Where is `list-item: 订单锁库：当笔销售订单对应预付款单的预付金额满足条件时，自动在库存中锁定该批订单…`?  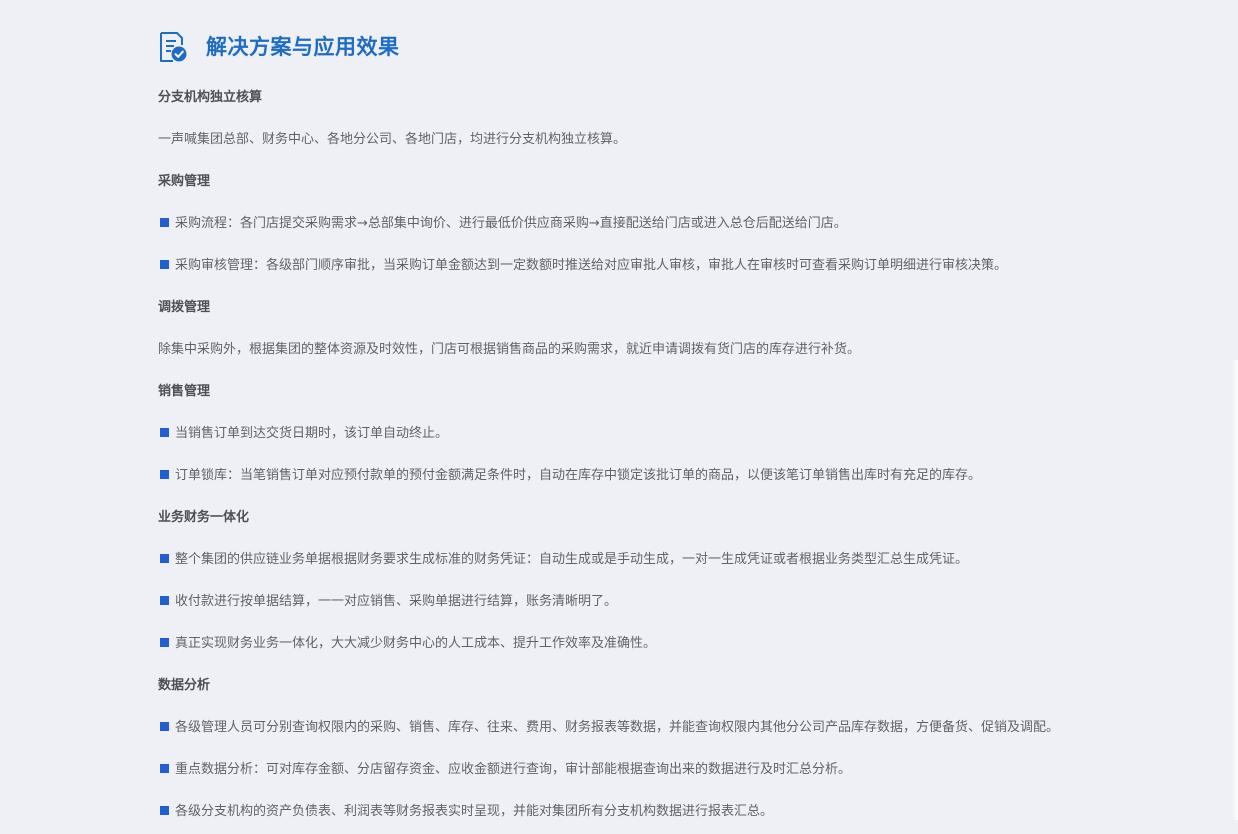 list-item: 订单锁库：当笔销售订单对应预付款单的预付金额满足条件时，自动在库存中锁定该批订单… is located at coordinates (688, 483).